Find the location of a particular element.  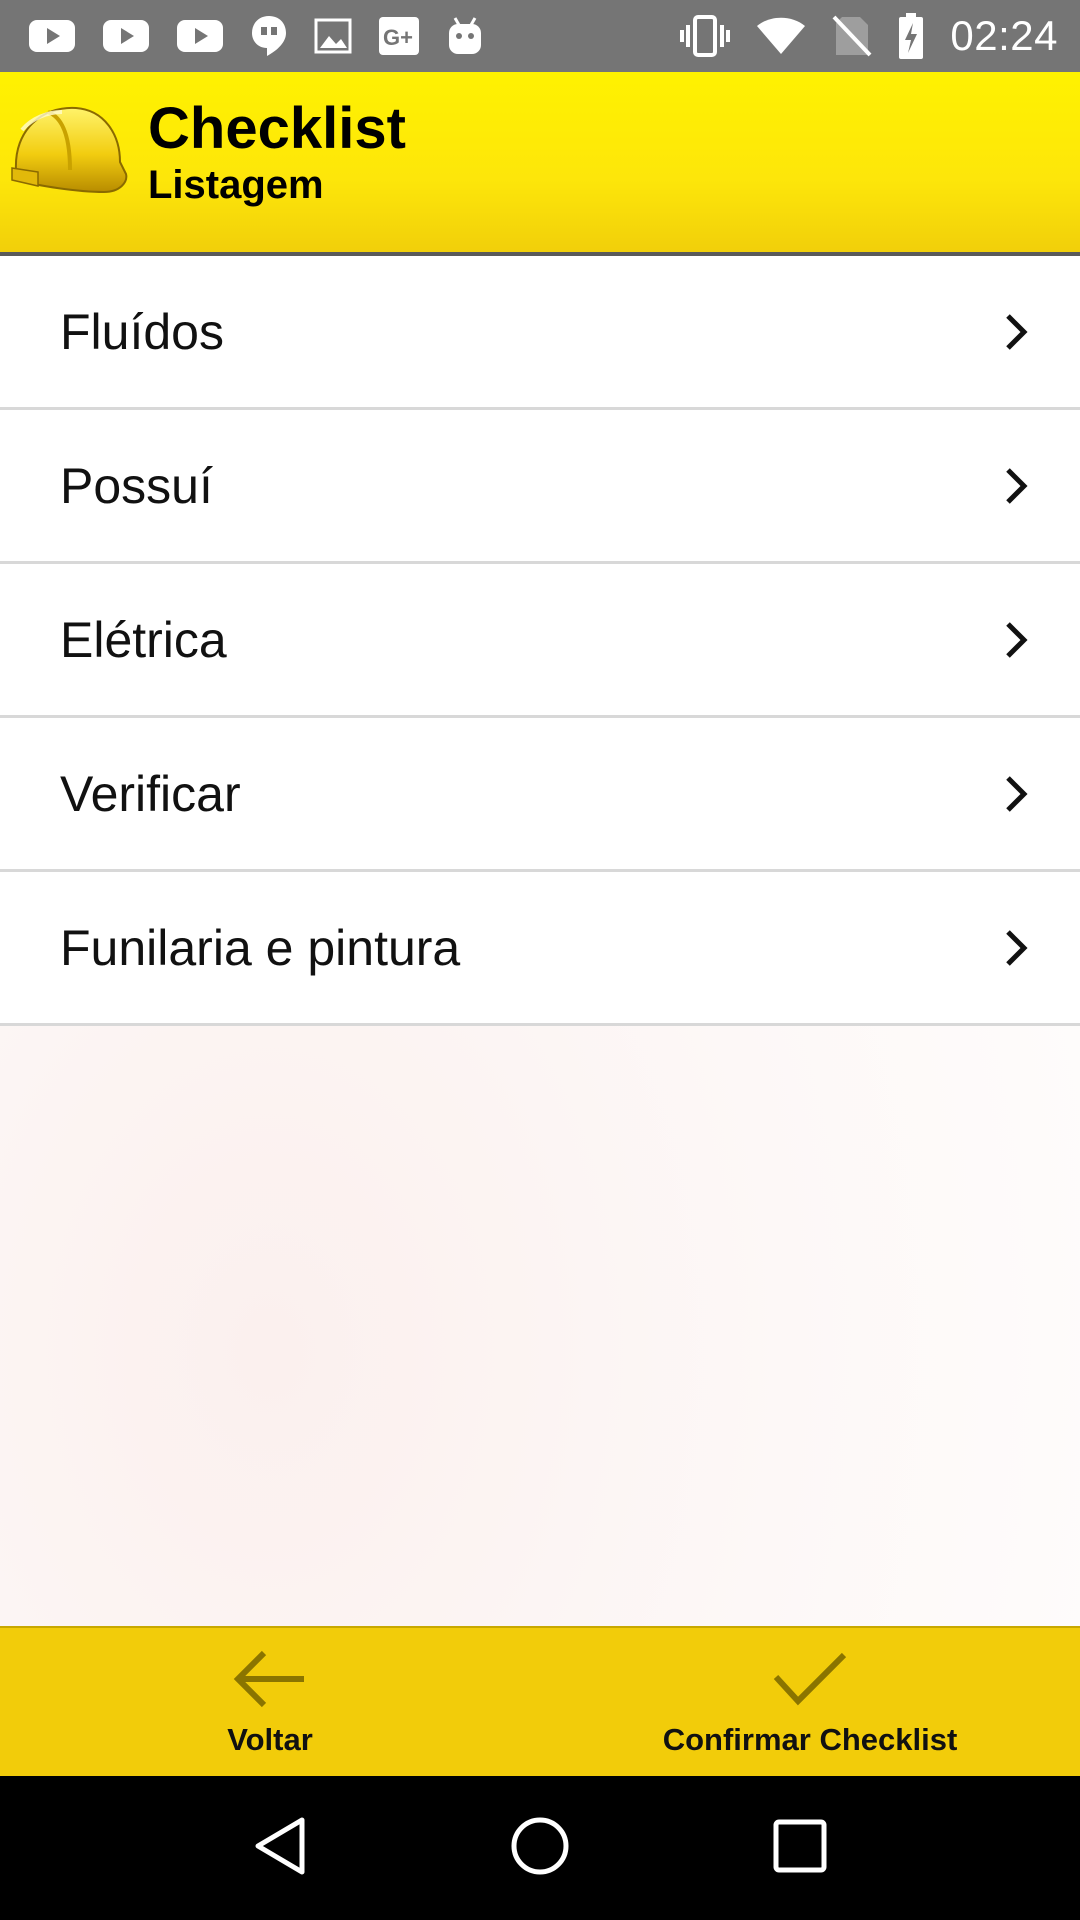

recents-square-icon is located at coordinates (800, 1848).